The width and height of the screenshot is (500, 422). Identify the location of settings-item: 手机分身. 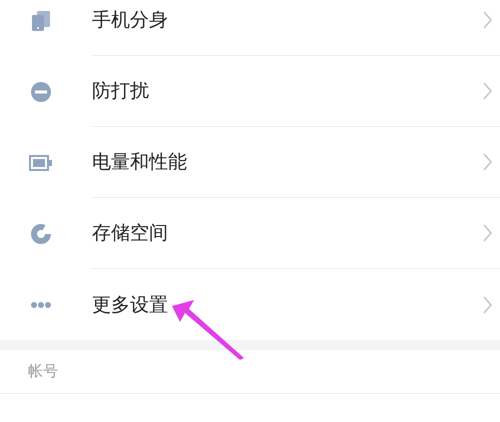
(250, 28).